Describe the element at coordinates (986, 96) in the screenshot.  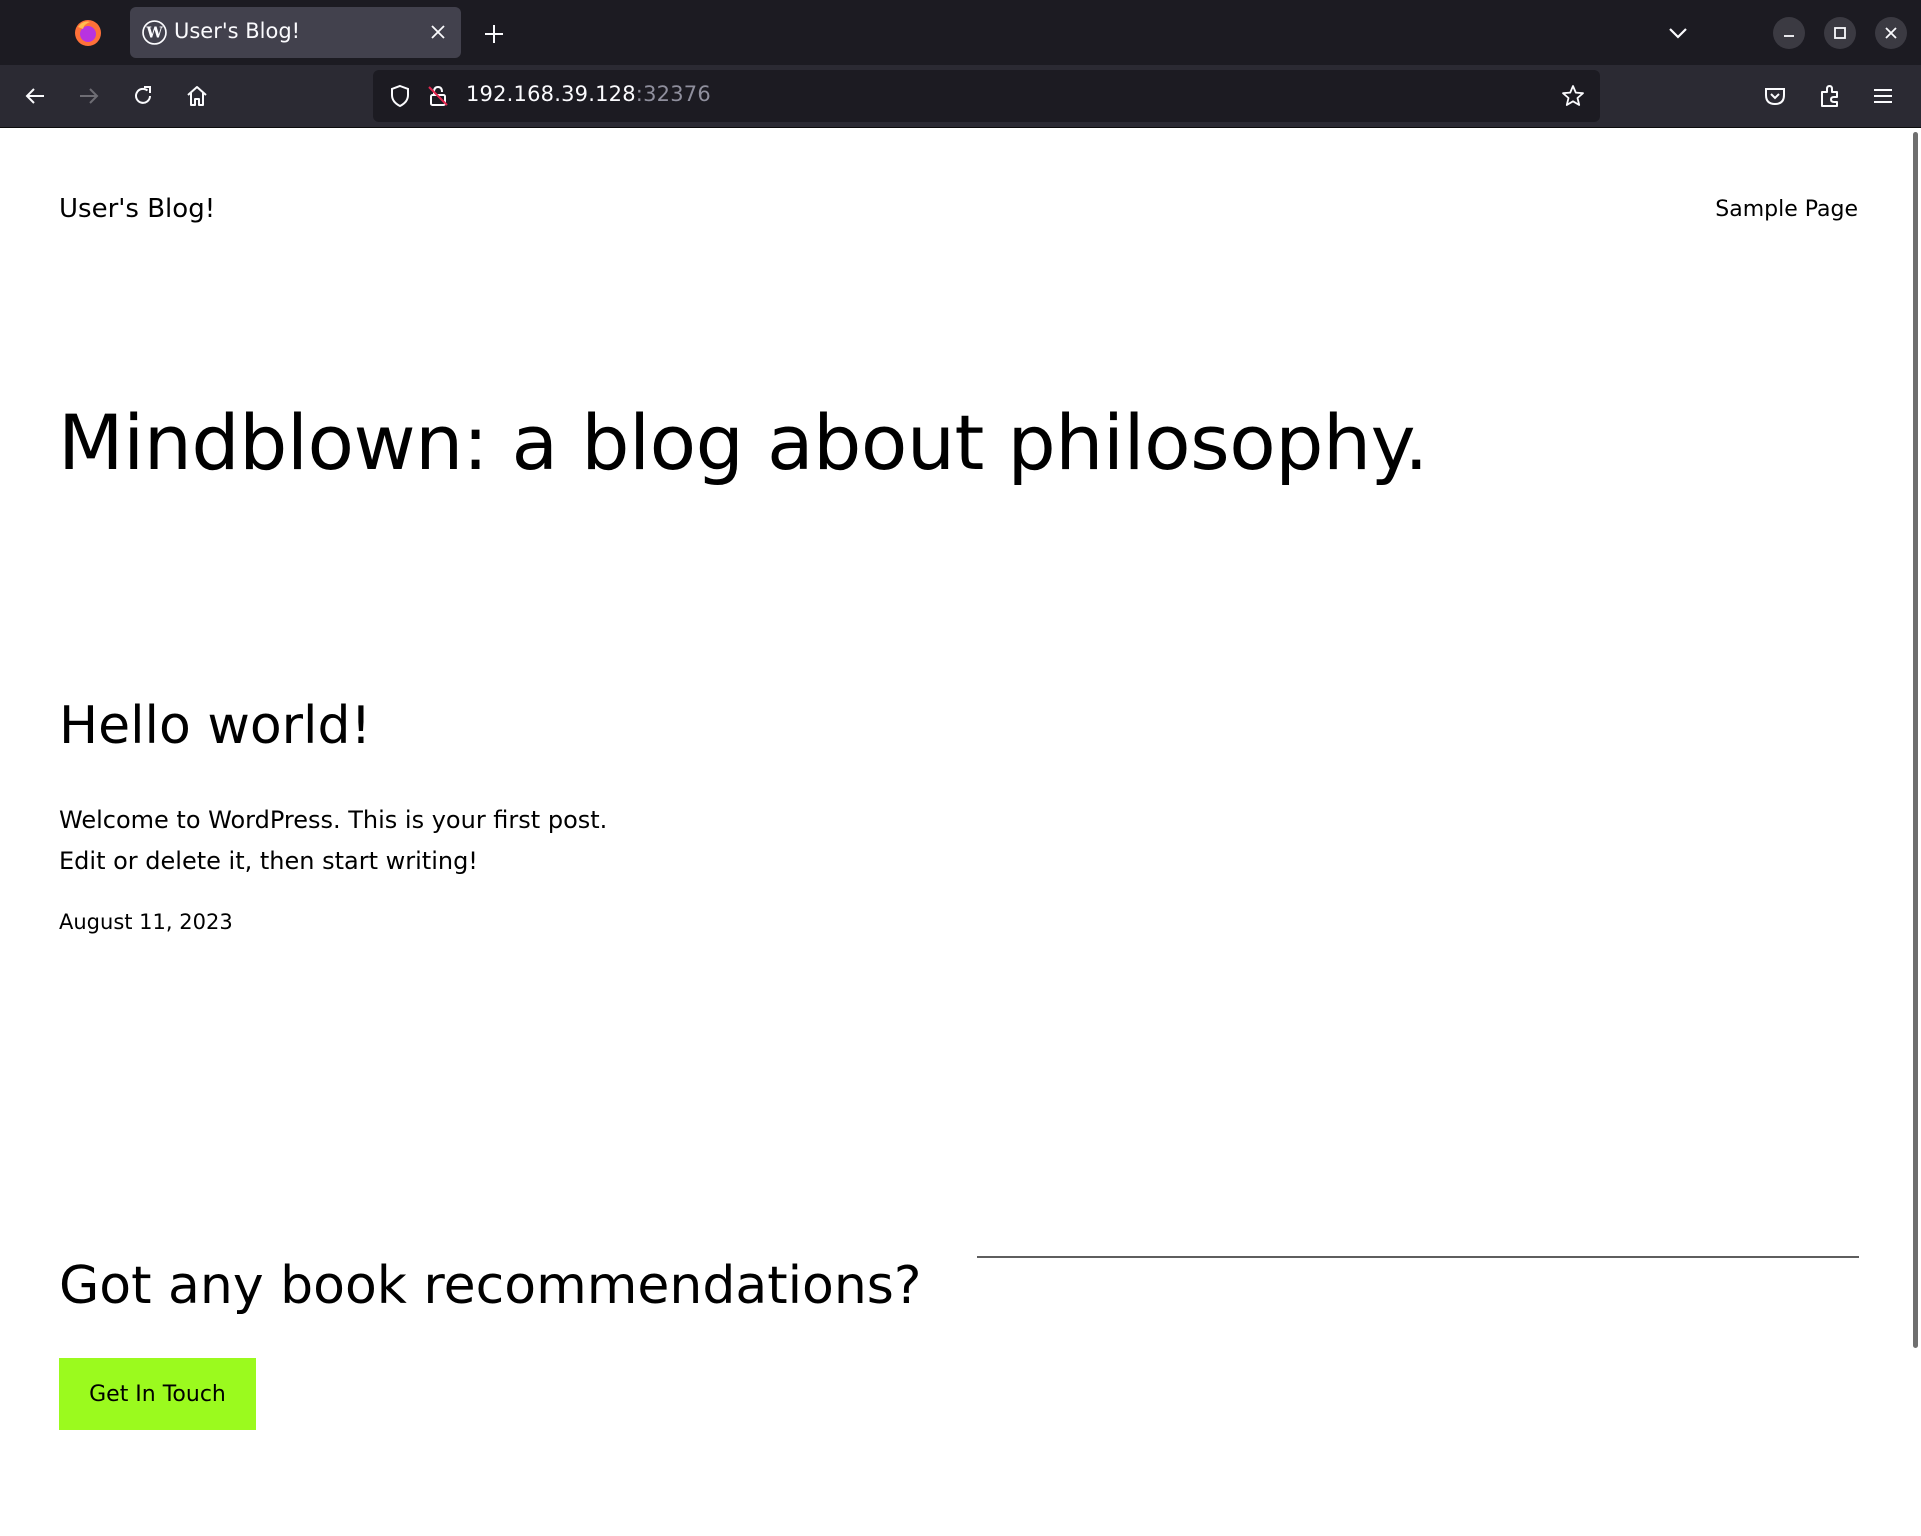
I see `address-bar: 192.168.39.128:32376` at that location.